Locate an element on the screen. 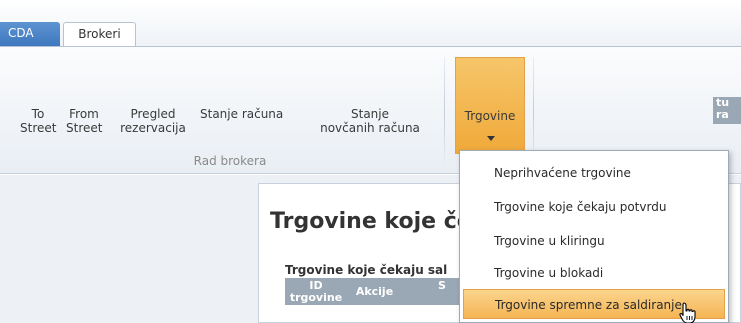 The height and width of the screenshot is (323, 741). table-header: ID trgovine Akcije S is located at coordinates (375, 291).